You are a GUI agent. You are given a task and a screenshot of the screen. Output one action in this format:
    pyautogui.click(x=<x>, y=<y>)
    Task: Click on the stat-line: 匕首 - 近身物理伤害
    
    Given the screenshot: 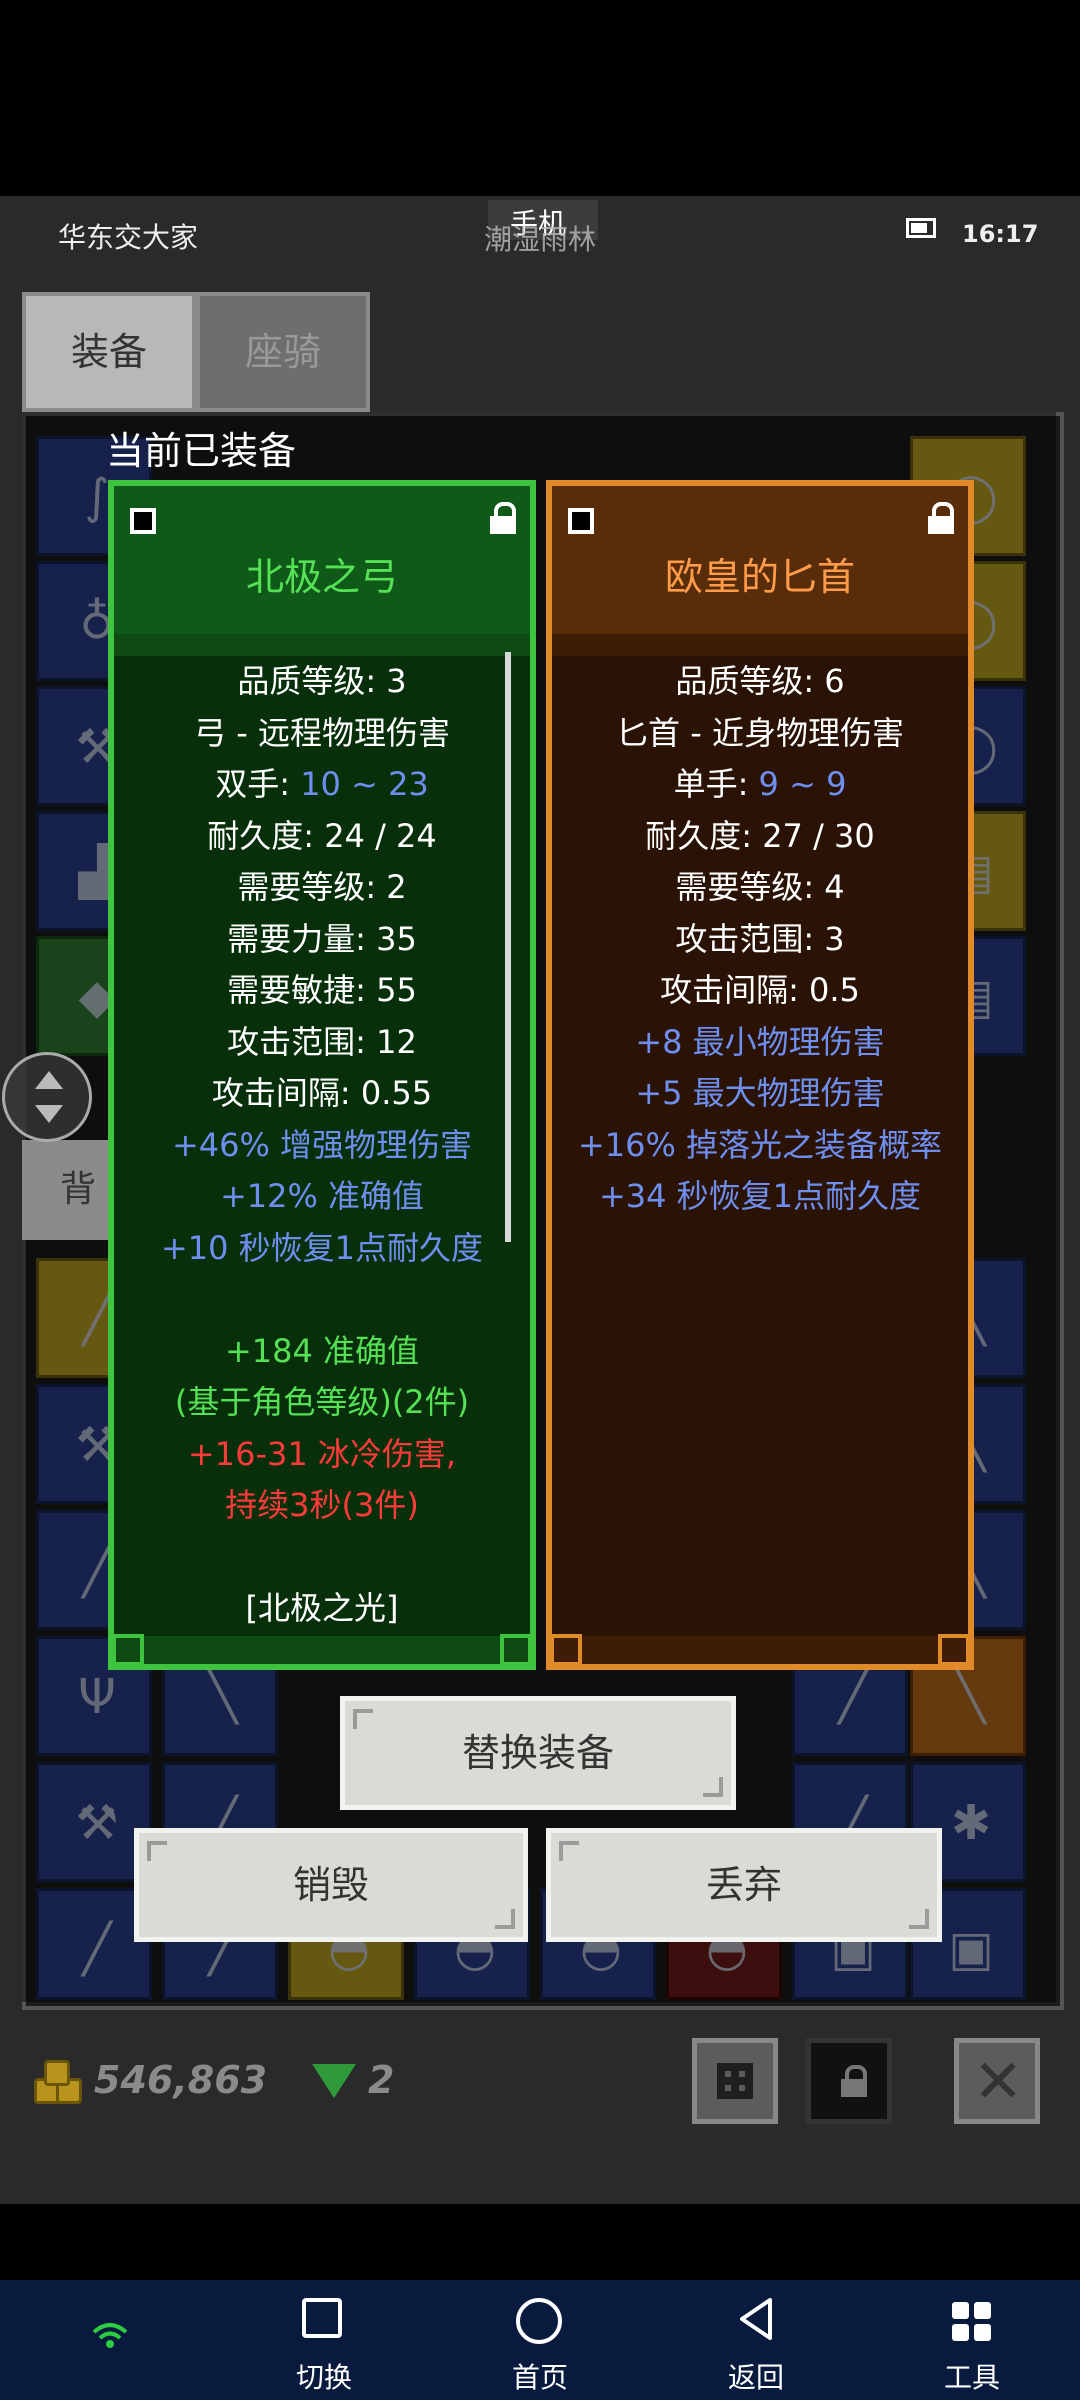 What is the action you would take?
    pyautogui.click(x=760, y=734)
    